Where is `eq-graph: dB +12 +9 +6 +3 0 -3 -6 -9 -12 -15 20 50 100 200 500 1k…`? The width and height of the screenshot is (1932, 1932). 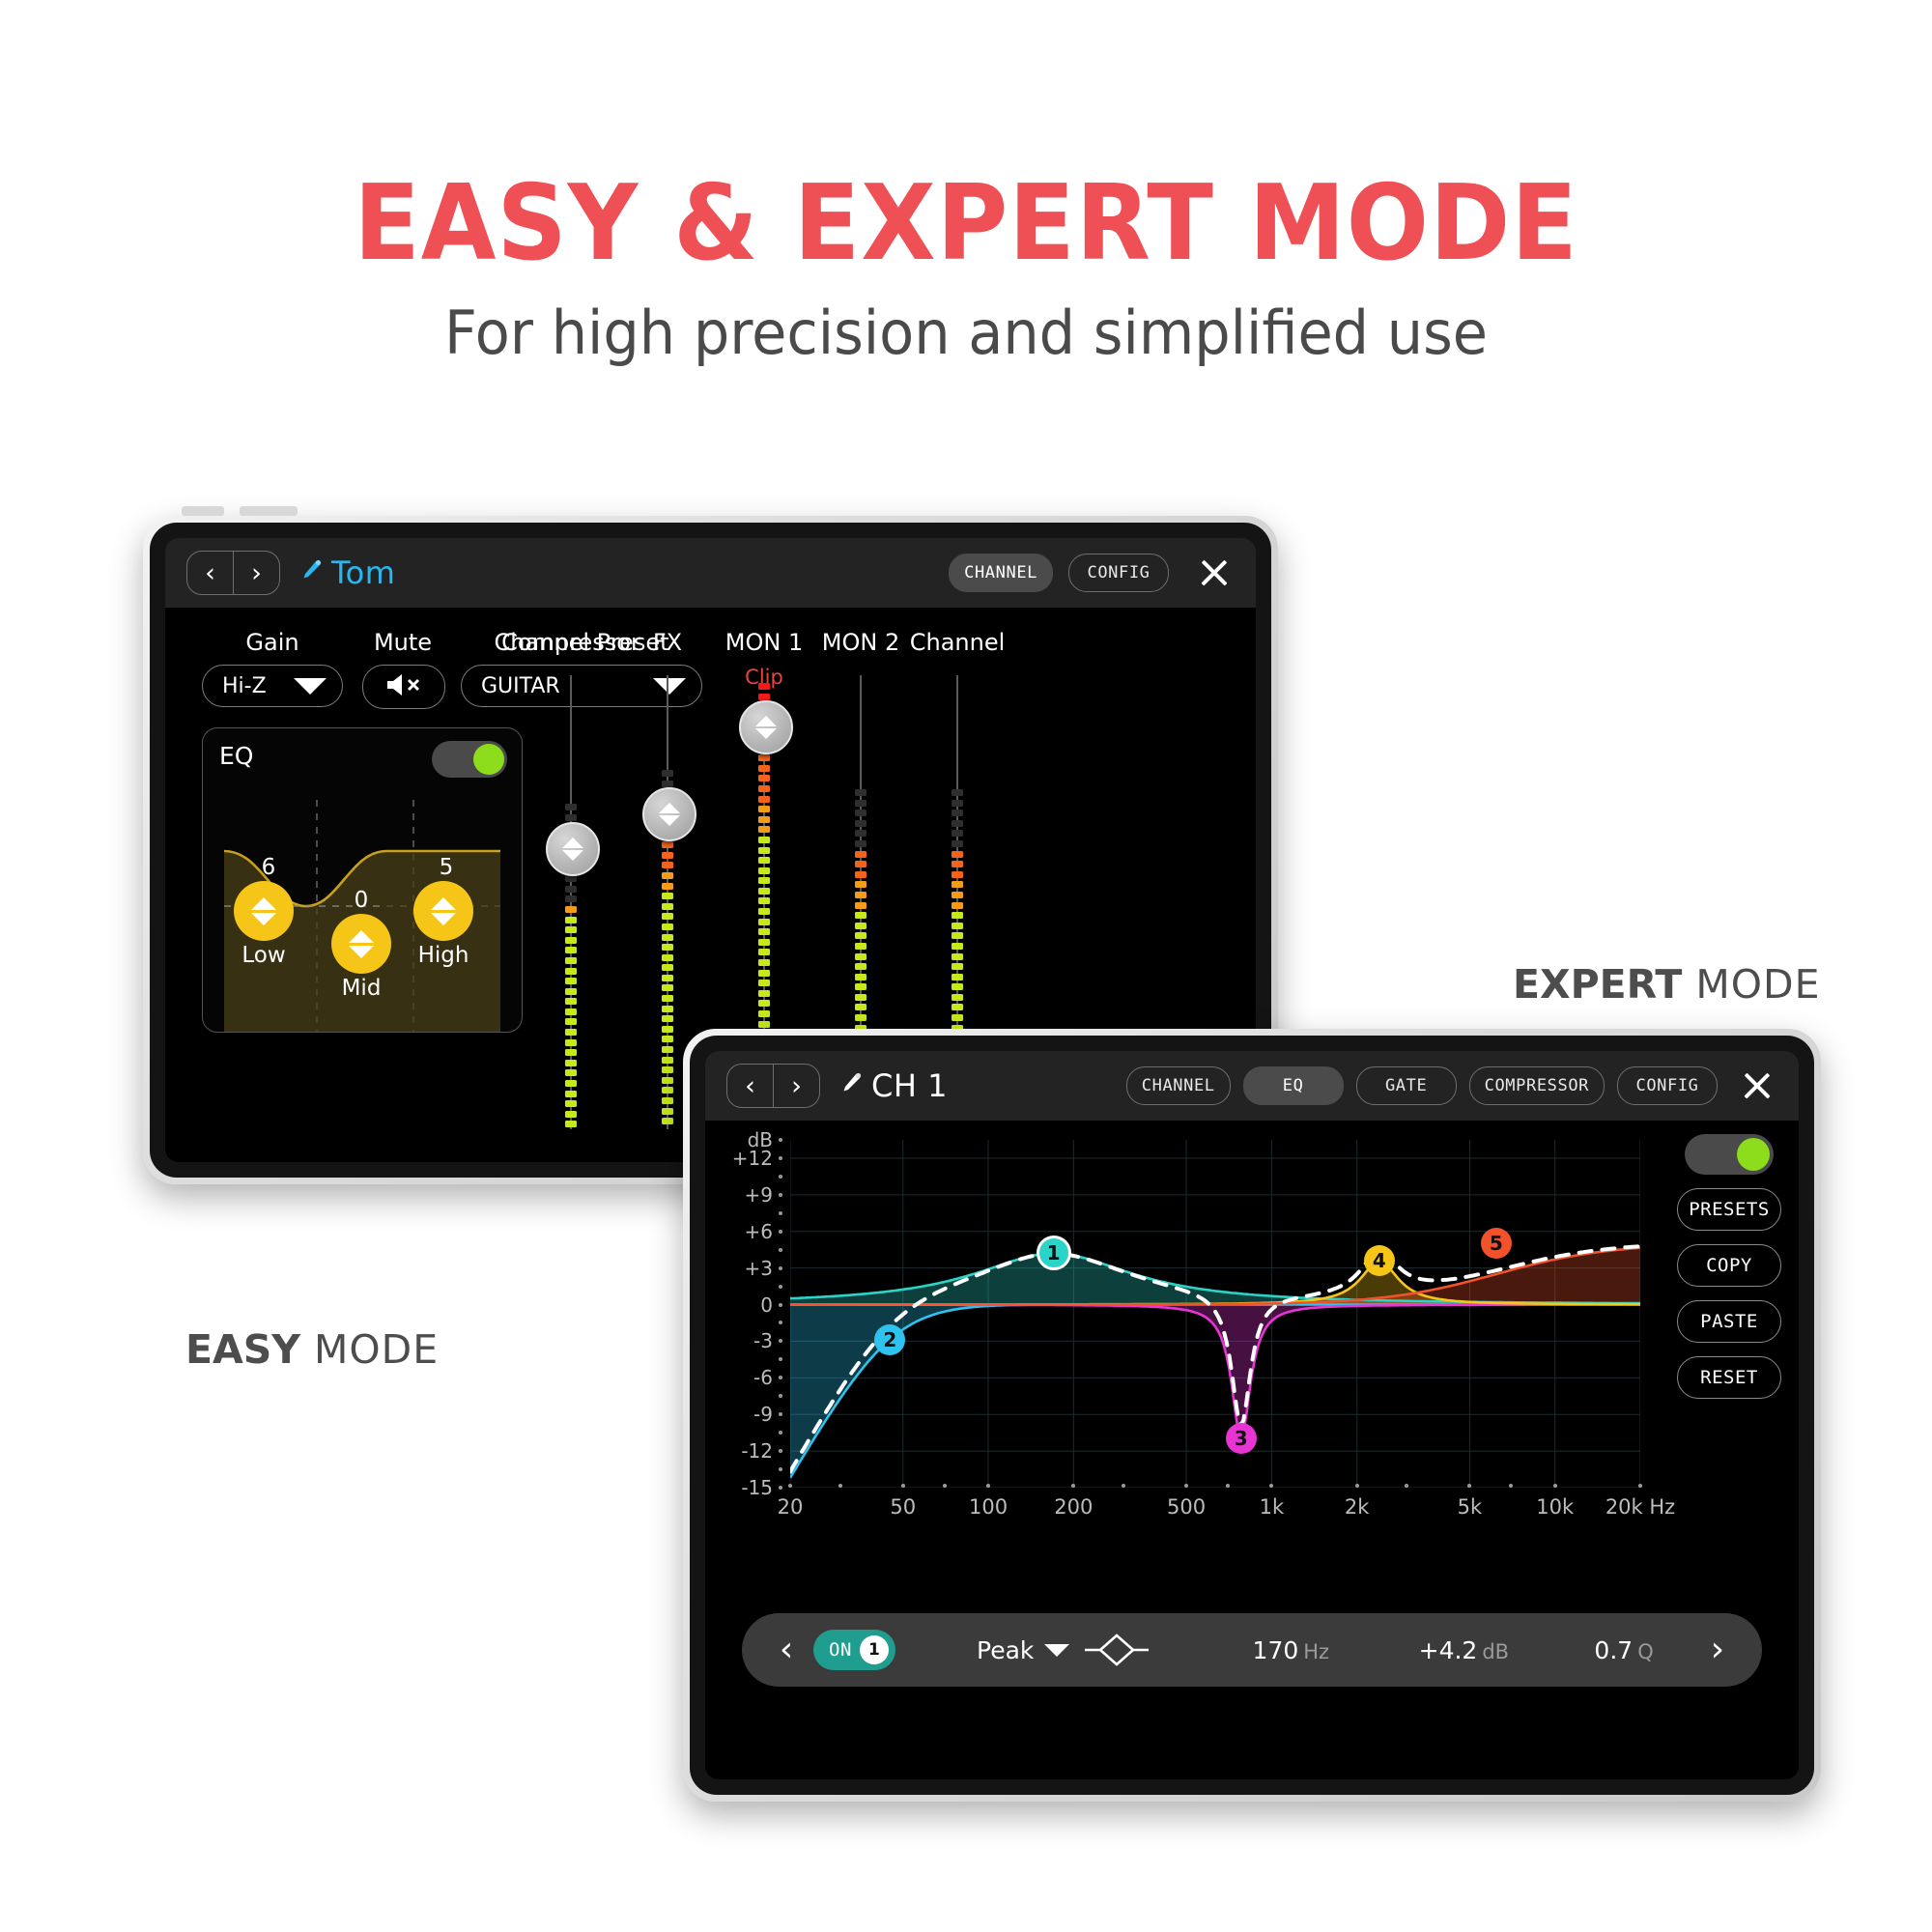 eq-graph: dB +12 +9 +6 +3 0 -3 -6 -9 -12 -15 20 50 100 200 500 1k… is located at coordinates (1199, 1334).